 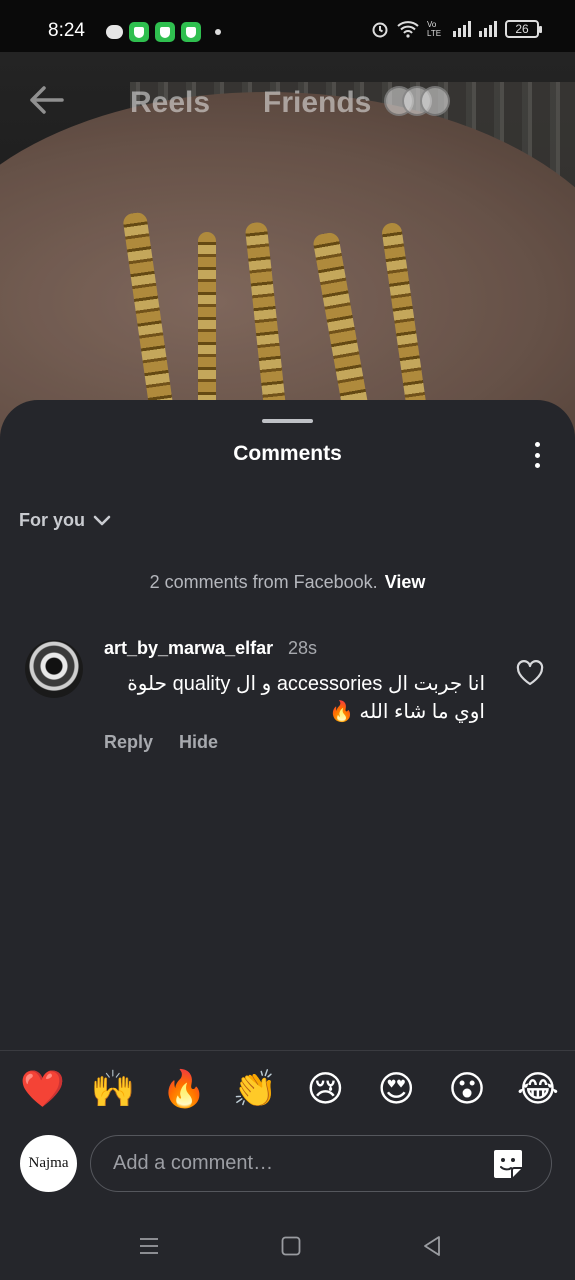 I want to click on sort-dropdown: For you, so click(x=65, y=520).